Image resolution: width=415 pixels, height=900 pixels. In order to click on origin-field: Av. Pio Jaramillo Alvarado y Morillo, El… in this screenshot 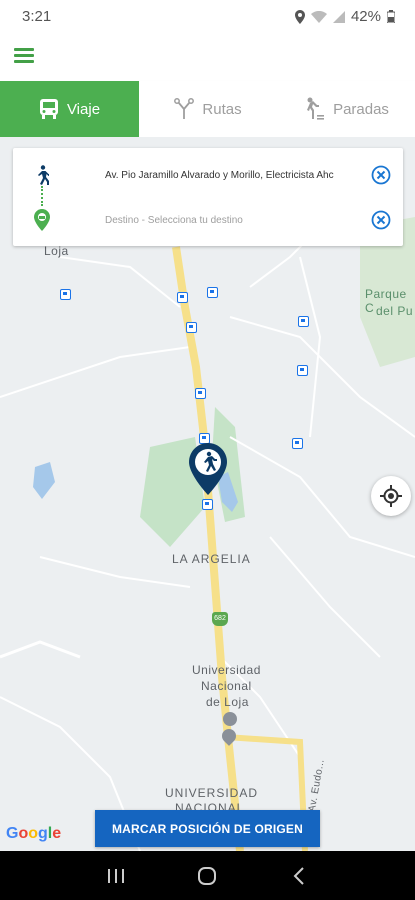, I will do `click(215, 175)`.